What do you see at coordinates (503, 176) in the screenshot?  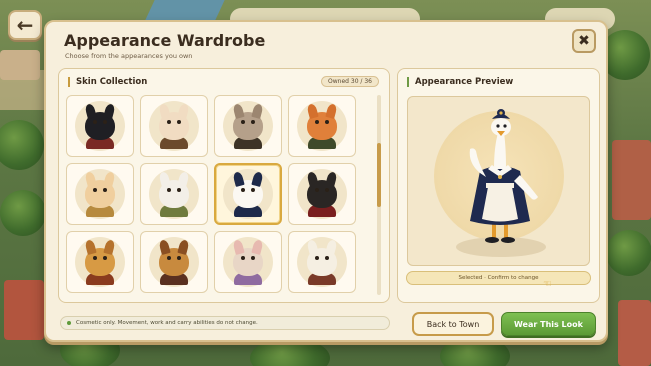 I see `goose-maid-icon` at bounding box center [503, 176].